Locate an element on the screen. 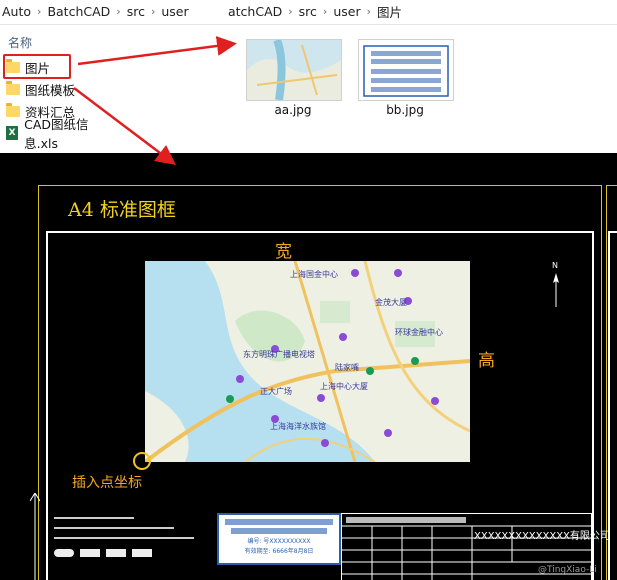  annotation-arrows is located at coordinates (155, 101).